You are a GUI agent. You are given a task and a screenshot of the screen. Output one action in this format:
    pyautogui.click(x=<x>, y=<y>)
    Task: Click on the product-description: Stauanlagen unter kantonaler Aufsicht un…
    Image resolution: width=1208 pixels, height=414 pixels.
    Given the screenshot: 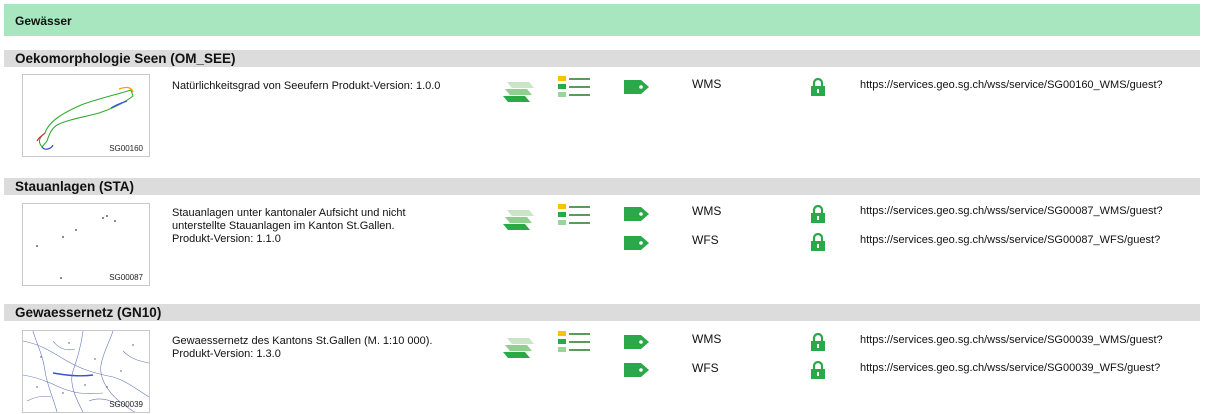 What is the action you would take?
    pyautogui.click(x=289, y=226)
    